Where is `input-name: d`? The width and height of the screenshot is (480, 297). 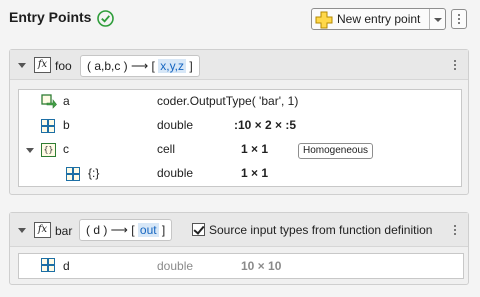
input-name: d is located at coordinates (66, 266).